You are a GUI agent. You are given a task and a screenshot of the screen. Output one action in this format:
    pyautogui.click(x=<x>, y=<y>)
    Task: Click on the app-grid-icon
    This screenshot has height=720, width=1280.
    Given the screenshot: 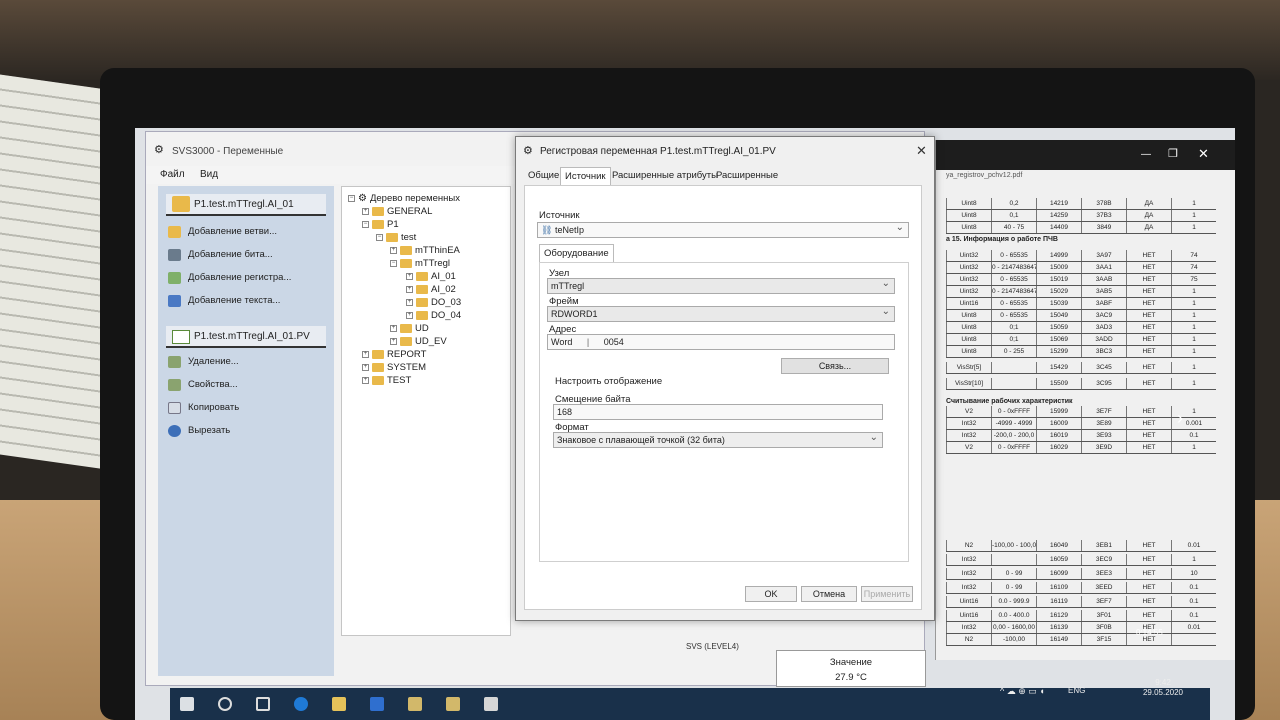 What is the action you would take?
    pyautogui.click(x=377, y=704)
    